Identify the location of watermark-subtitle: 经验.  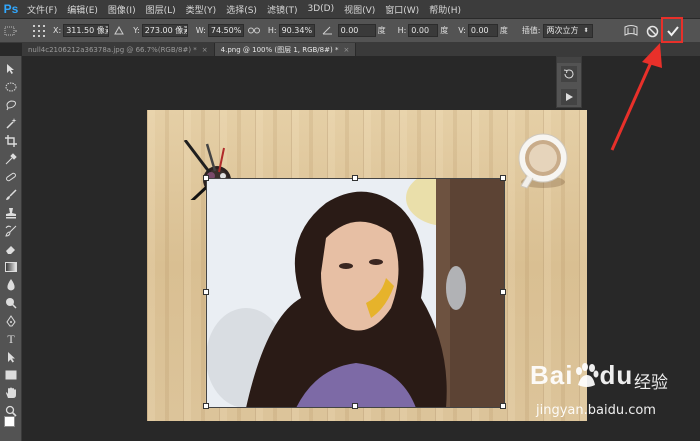
(651, 383).